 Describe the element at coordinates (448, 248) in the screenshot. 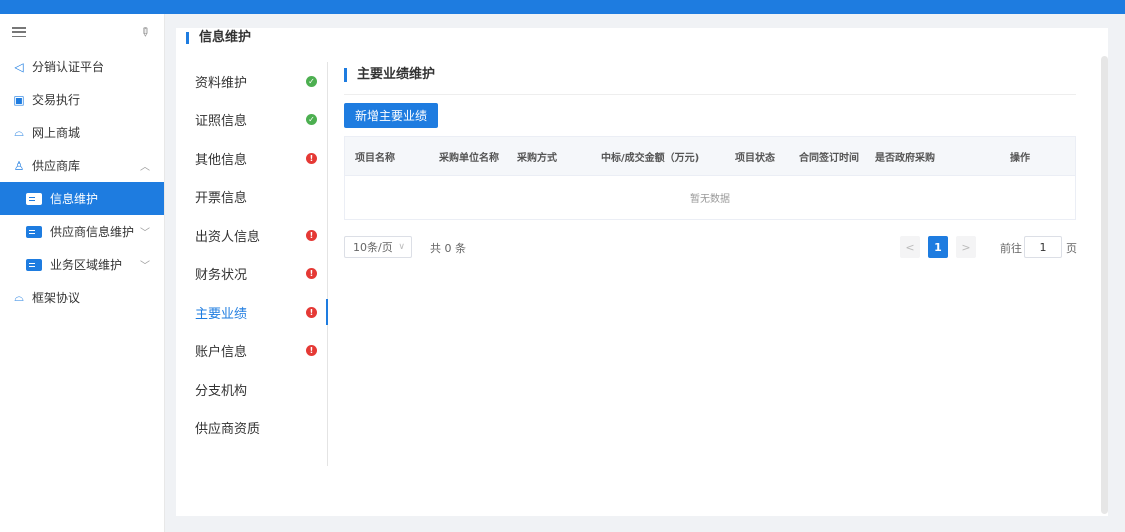

I see `total-count: 共 0 条` at that location.